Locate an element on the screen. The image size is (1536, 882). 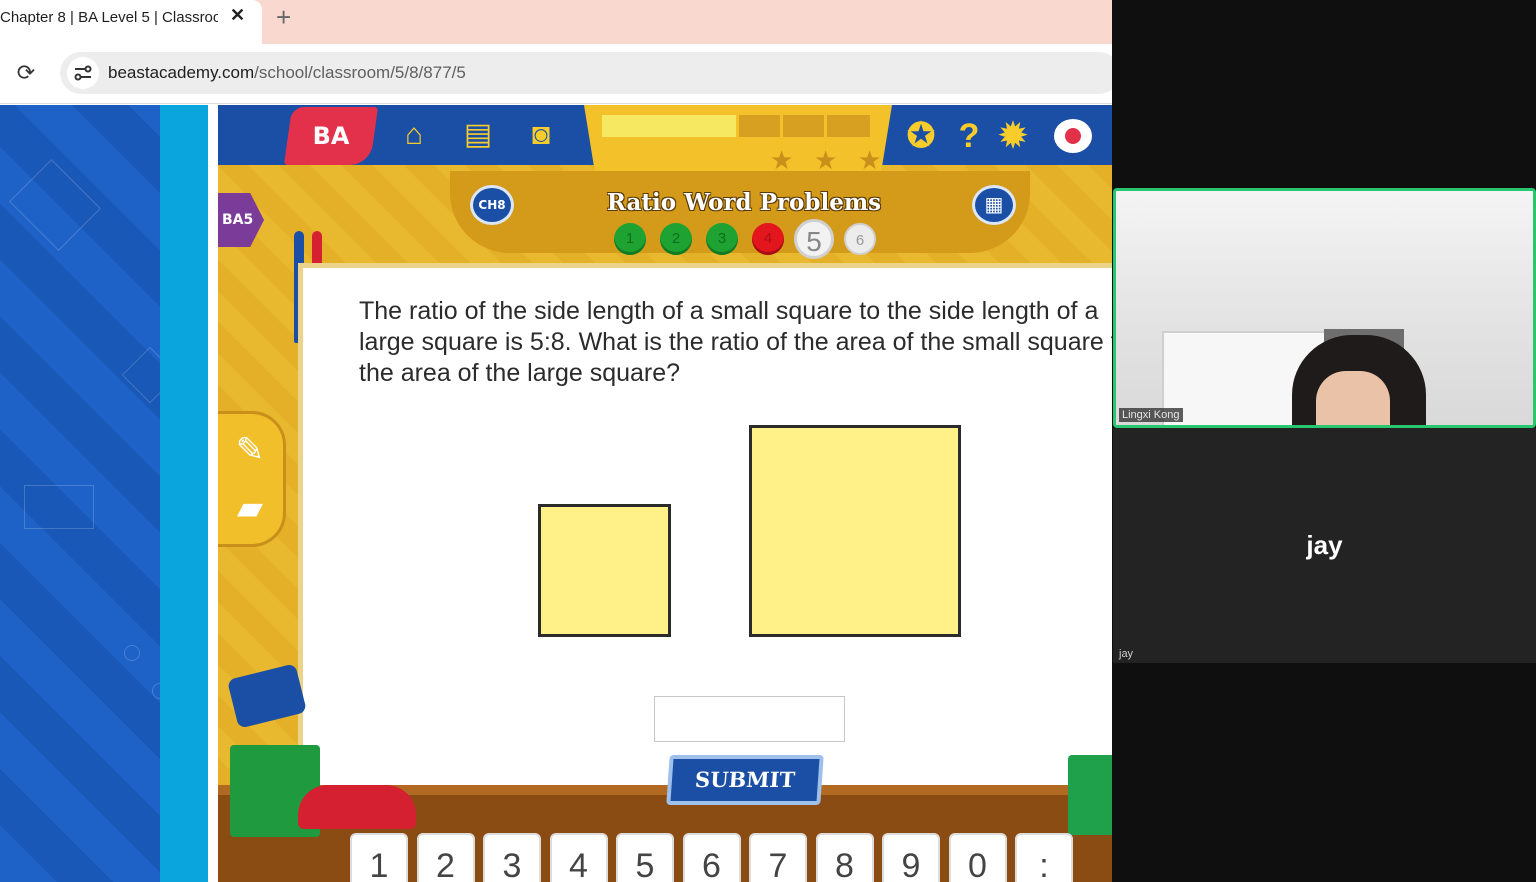
participant-tile: jay jay is located at coordinates (1324, 545).